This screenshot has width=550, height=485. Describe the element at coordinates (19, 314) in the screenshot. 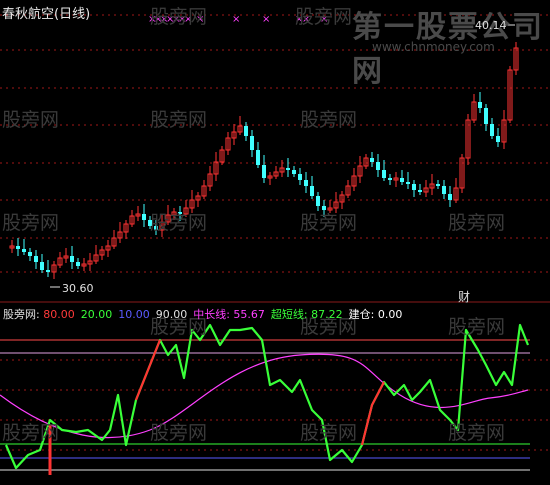

I see `indicator-name: 股旁网` at that location.